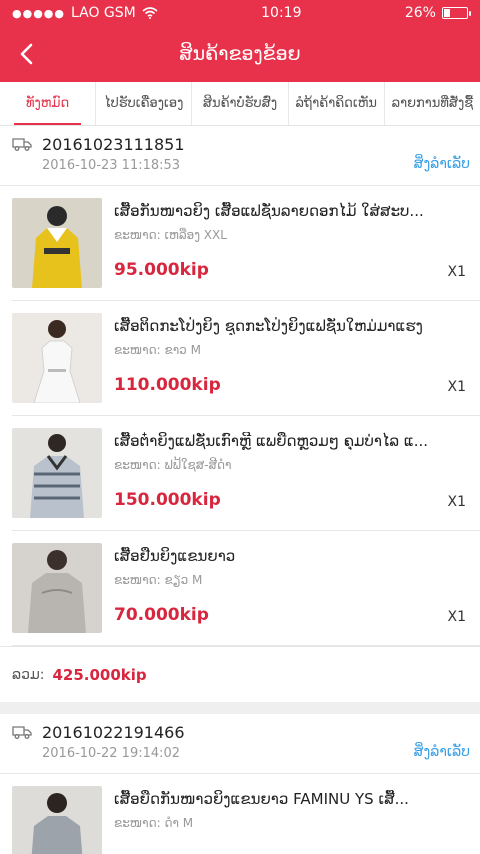  I want to click on status-bar: ●●●●● LAO GSM 10:19 26%, so click(240, 13).